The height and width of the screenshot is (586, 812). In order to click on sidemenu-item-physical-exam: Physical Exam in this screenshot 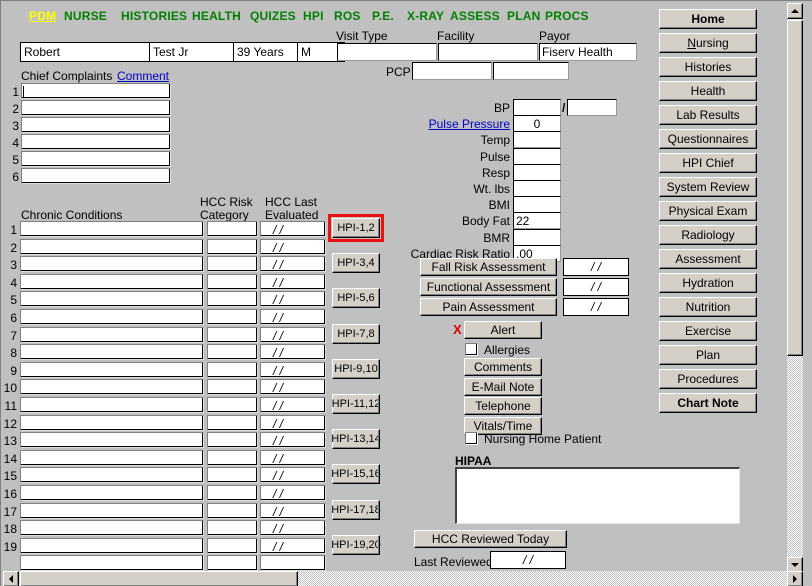, I will do `click(708, 211)`.